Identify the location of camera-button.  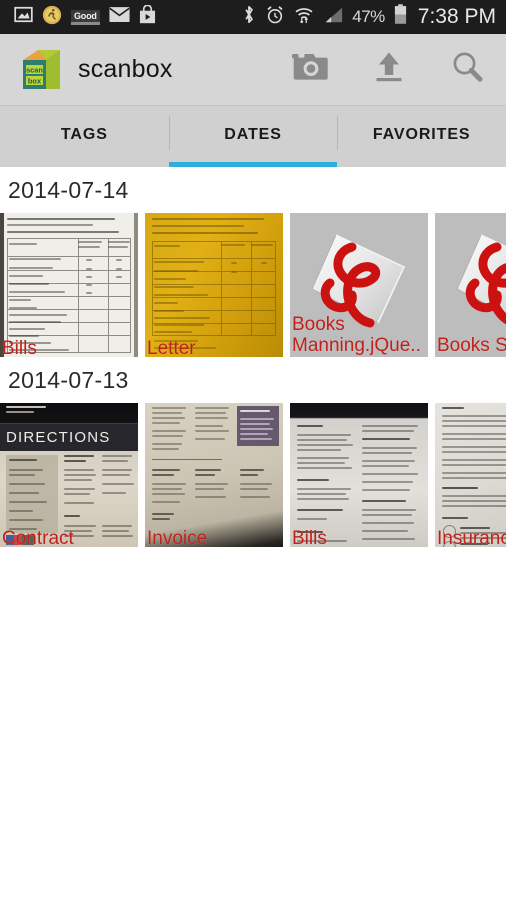
(311, 70).